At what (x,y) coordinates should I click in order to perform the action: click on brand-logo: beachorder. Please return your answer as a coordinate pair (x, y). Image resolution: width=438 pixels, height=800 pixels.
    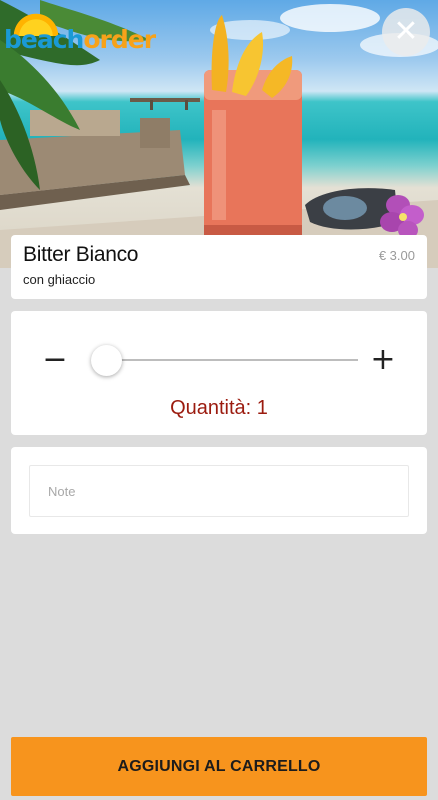
    Looking at the image, I should click on (80, 32).